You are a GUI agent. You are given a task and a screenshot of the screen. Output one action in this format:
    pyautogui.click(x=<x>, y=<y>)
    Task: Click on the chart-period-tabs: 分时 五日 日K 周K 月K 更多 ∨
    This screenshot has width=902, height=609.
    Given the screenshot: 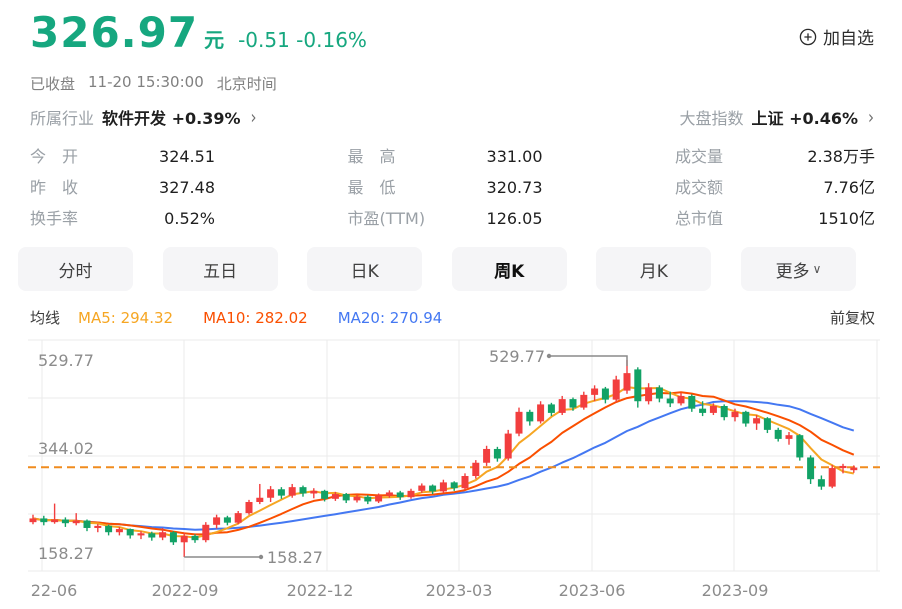 What is the action you would take?
    pyautogui.click(x=437, y=269)
    